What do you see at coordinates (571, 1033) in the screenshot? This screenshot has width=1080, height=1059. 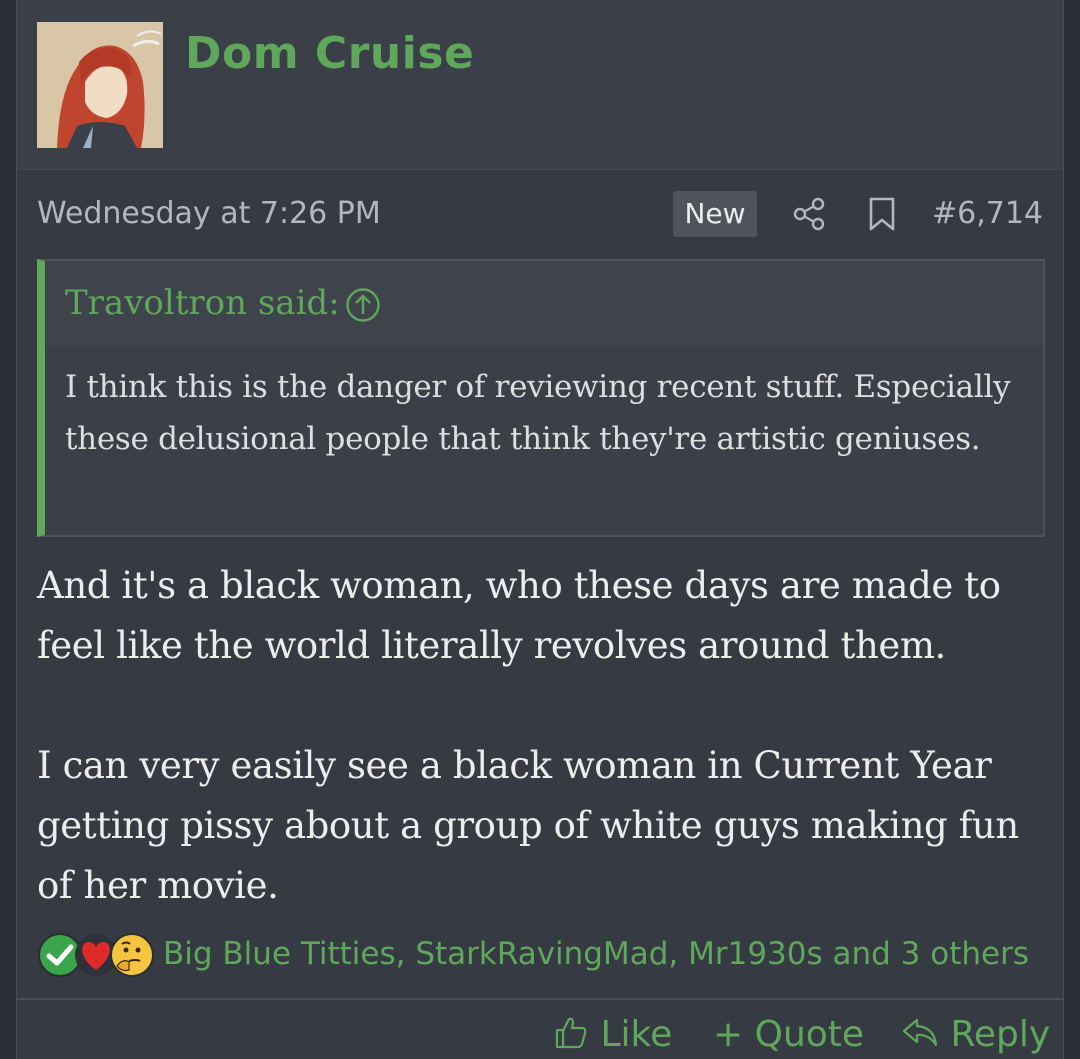 I see `thumbs-up-icon` at bounding box center [571, 1033].